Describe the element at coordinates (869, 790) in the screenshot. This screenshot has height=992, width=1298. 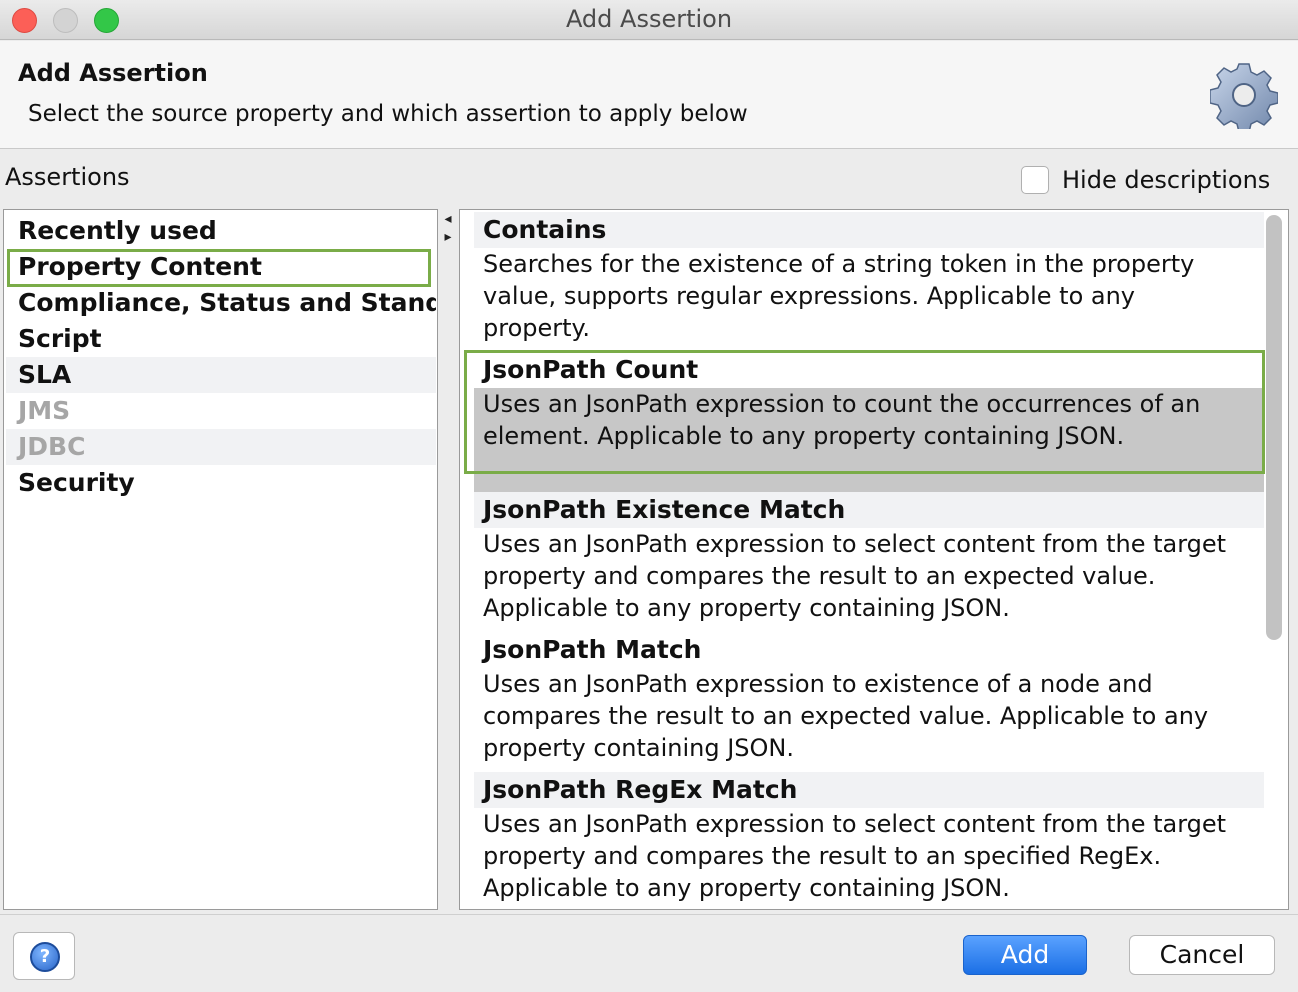
I see `assertion-title: JsonPath RegEx Match` at that location.